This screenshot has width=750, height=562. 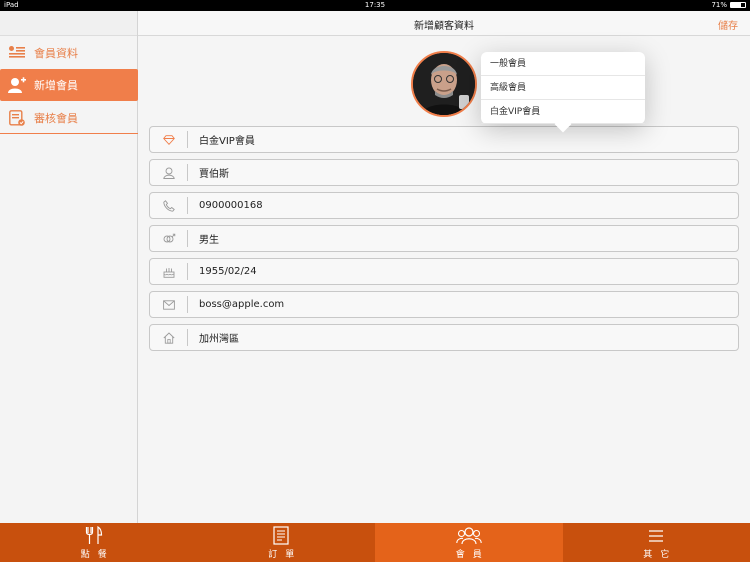 What do you see at coordinates (444, 238) in the screenshot?
I see `gender-field: 男生` at bounding box center [444, 238].